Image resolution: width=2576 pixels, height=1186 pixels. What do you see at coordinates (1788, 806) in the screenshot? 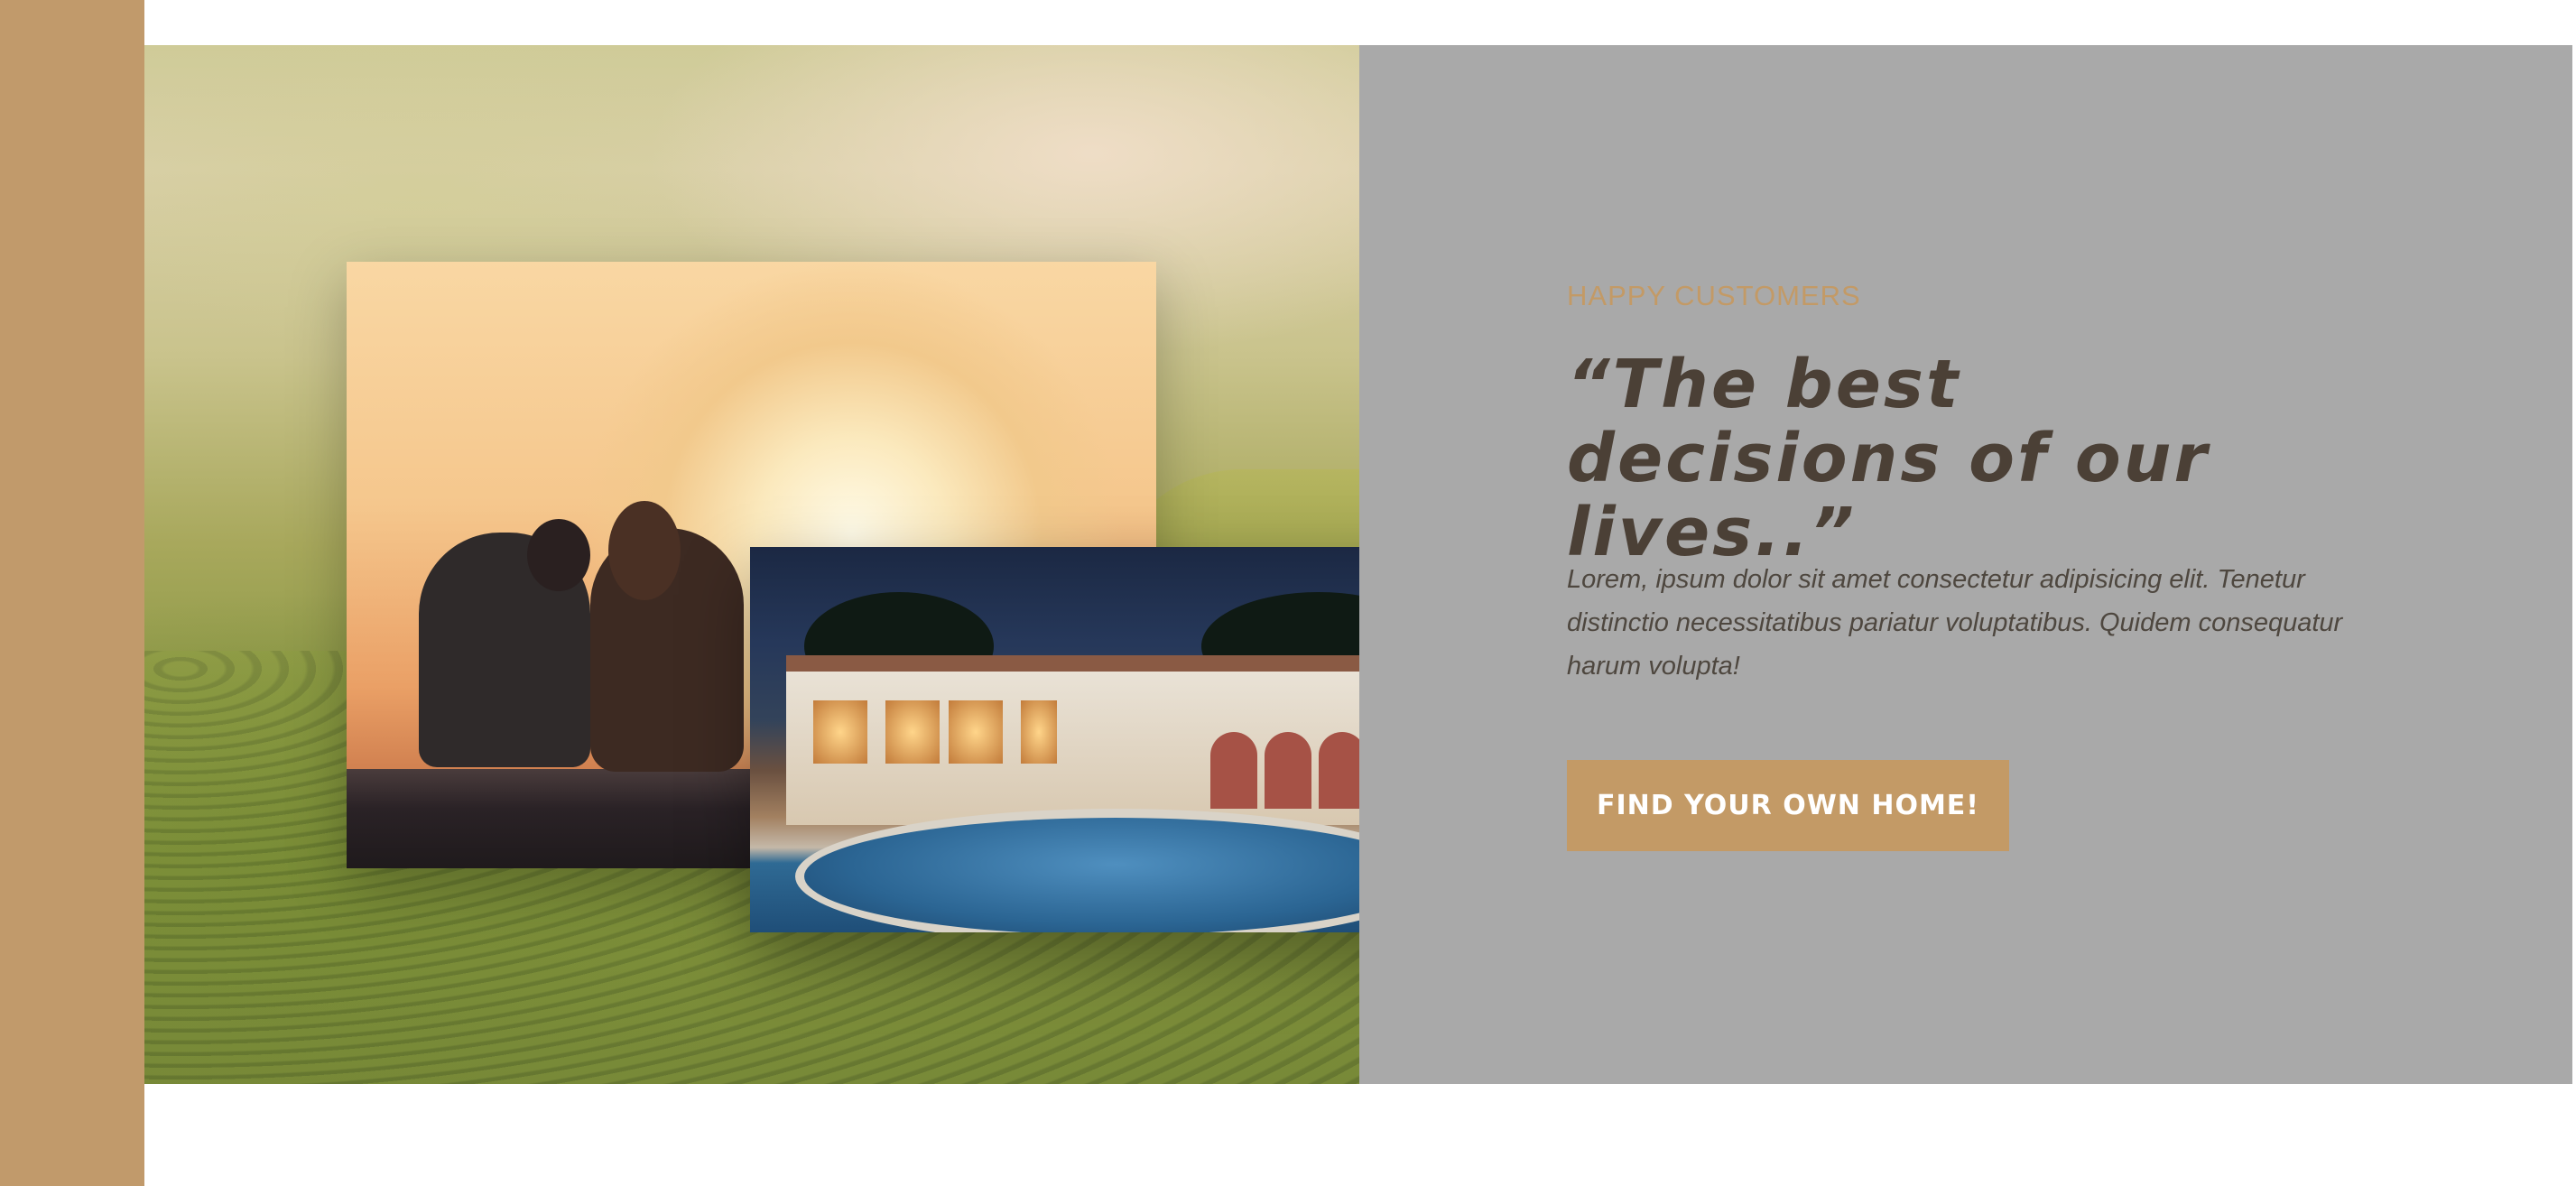
I see `find-home-button: FIND YOUR OWN HOME!` at bounding box center [1788, 806].